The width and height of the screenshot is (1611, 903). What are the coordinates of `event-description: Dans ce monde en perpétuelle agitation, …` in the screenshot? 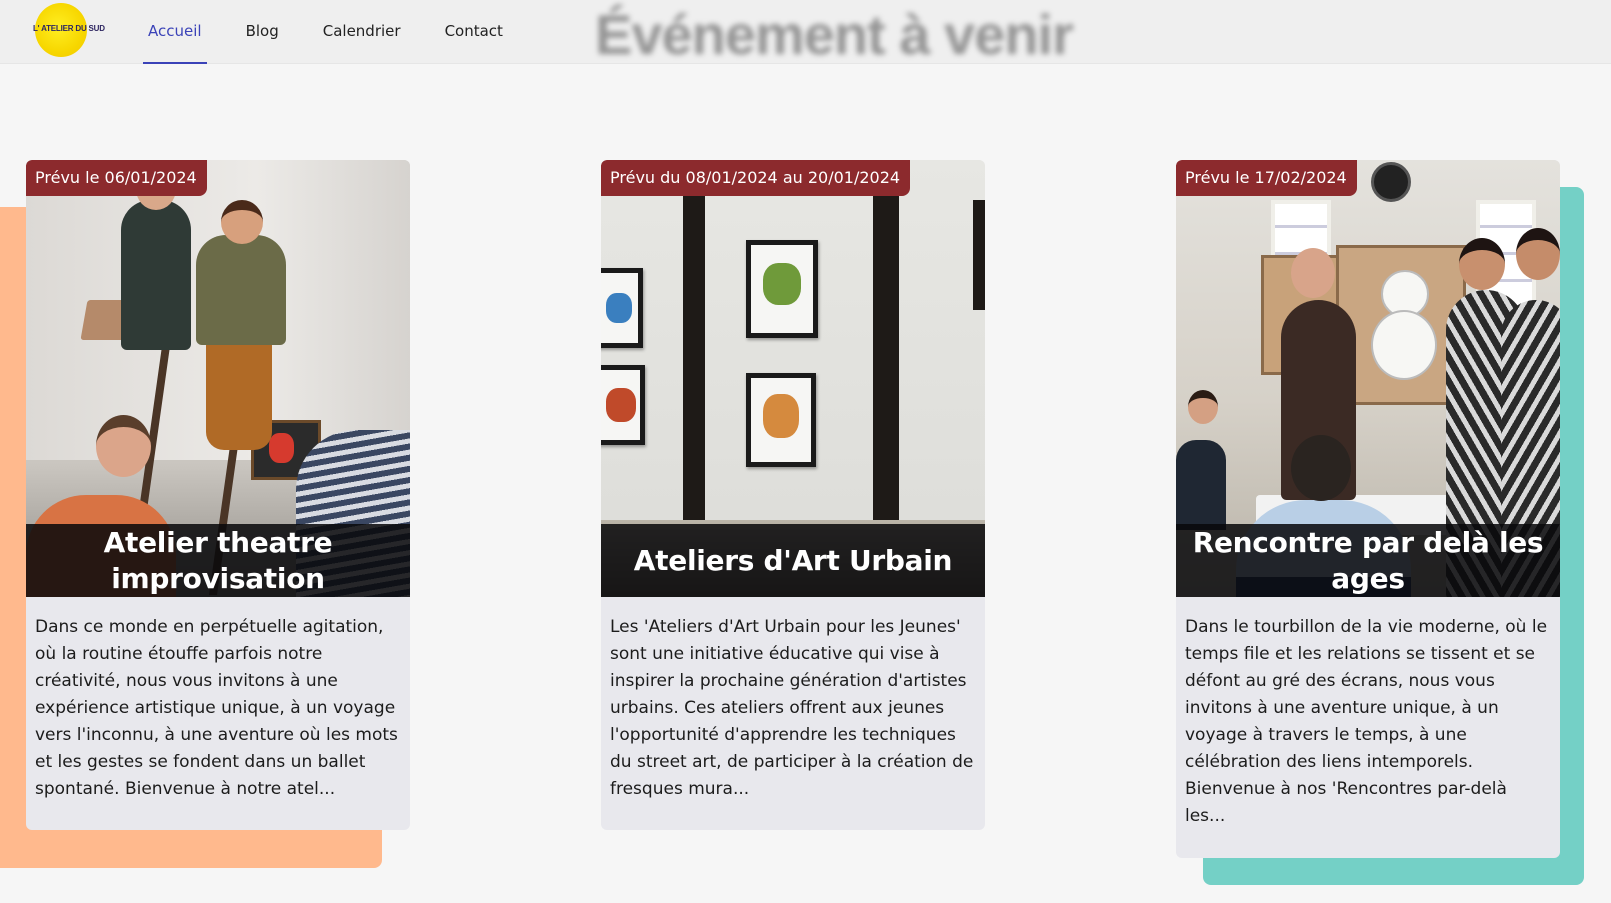 It's located at (216, 708).